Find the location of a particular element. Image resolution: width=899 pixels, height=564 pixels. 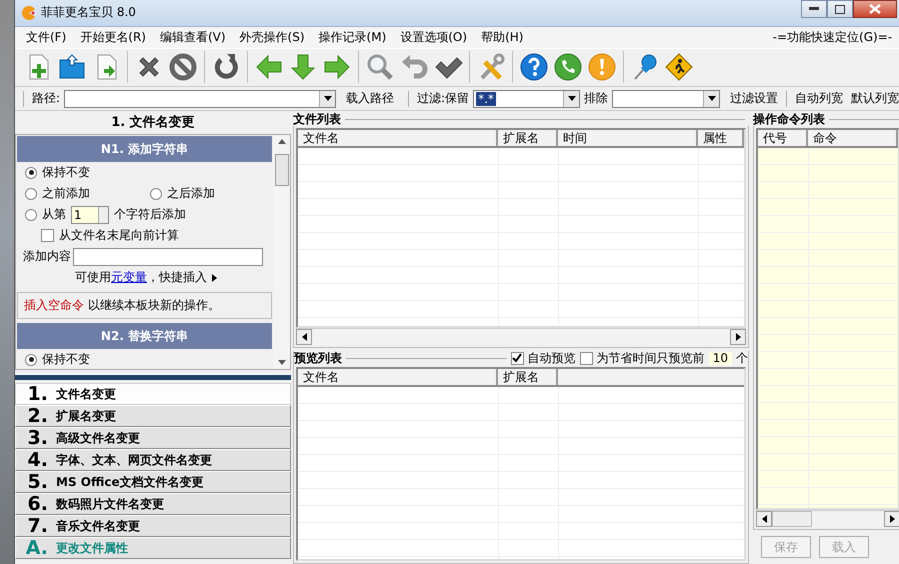

checkbox-label: 自动预览 is located at coordinates (552, 358).